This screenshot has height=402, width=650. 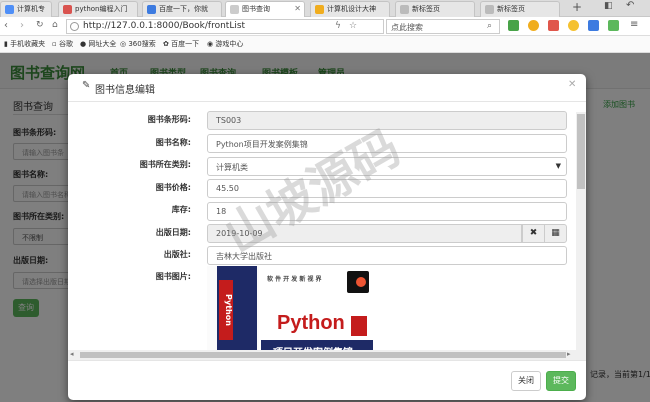 What do you see at coordinates (182, 9) in the screenshot?
I see `browser-tab: 百度一下，你就` at bounding box center [182, 9].